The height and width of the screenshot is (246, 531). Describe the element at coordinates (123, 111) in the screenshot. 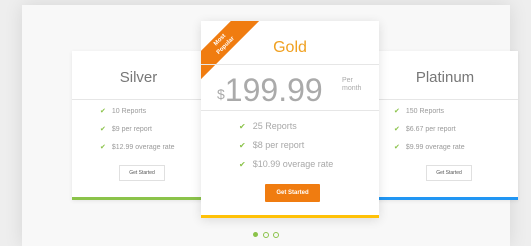

I see `feature-item: ✔ 10 Reports` at that location.